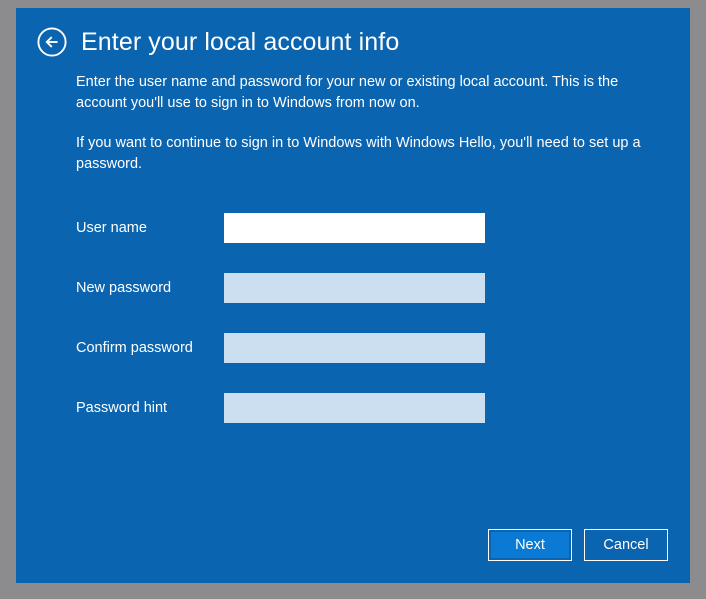  What do you see at coordinates (134, 348) in the screenshot?
I see `label-confirm-password: Confirm password` at bounding box center [134, 348].